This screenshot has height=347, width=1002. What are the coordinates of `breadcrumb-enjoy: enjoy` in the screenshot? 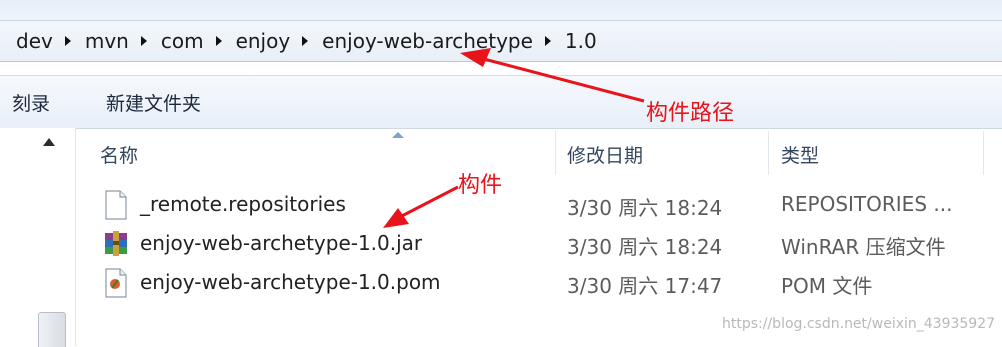 It's located at (263, 41).